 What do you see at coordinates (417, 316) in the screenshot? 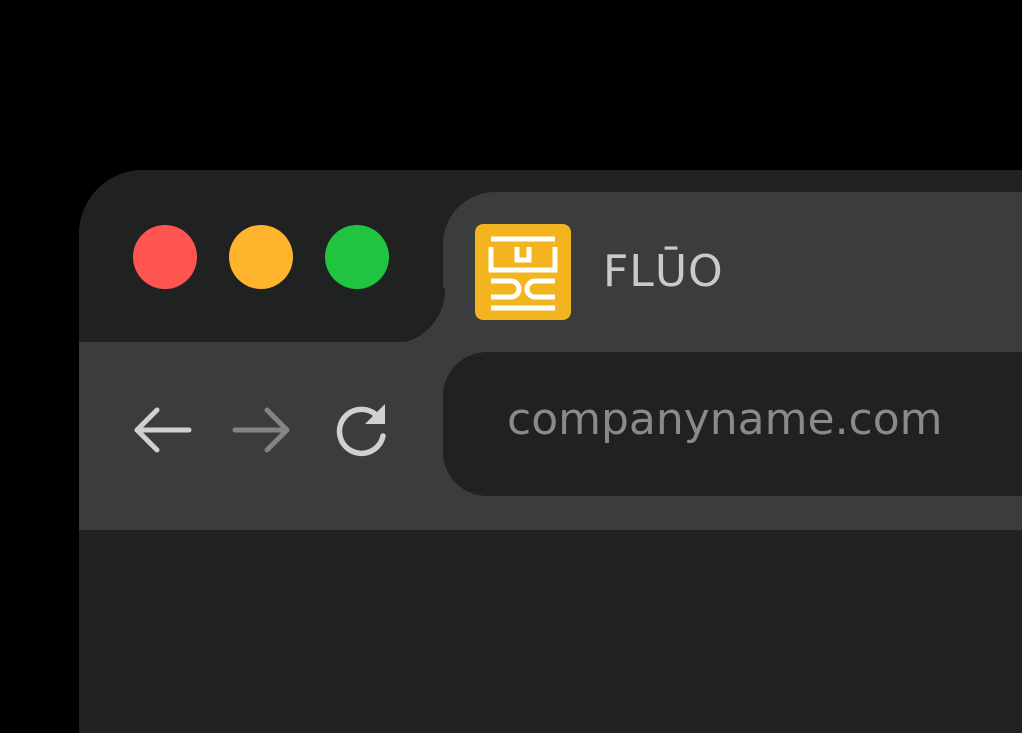
I see `tab-corner` at bounding box center [417, 316].